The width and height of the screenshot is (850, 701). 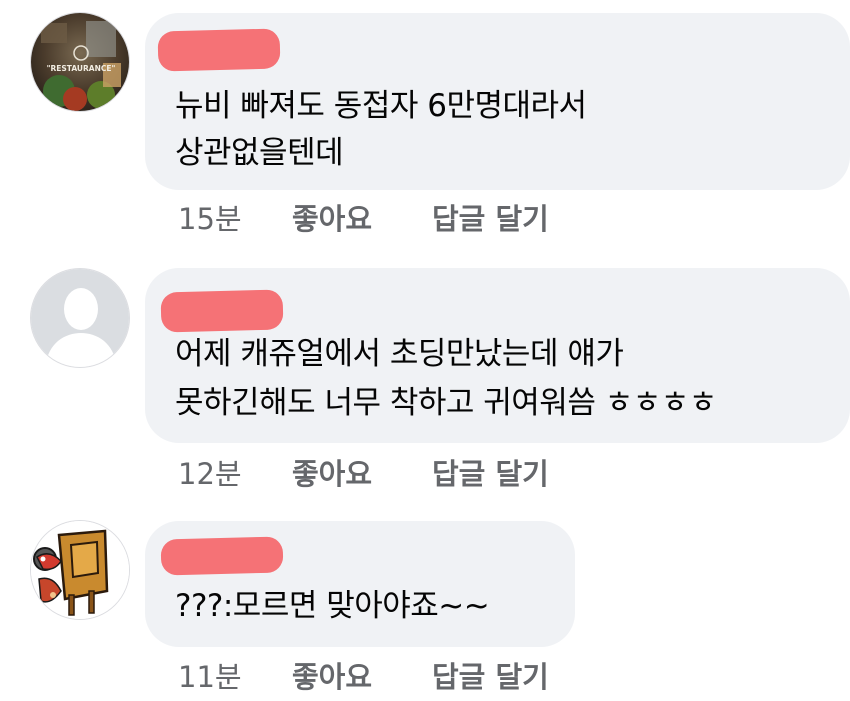 What do you see at coordinates (360, 584) in the screenshot?
I see `comment-bubble: ???:모르면 맞아야죠~~` at bounding box center [360, 584].